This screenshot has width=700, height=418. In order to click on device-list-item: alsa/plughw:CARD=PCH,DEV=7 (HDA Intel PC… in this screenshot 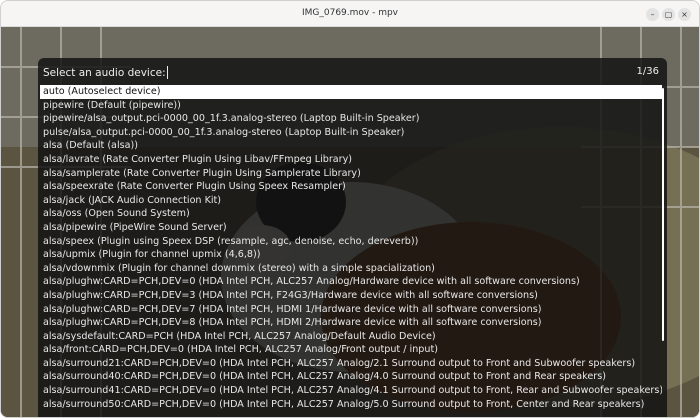, I will do `click(351, 310)`.